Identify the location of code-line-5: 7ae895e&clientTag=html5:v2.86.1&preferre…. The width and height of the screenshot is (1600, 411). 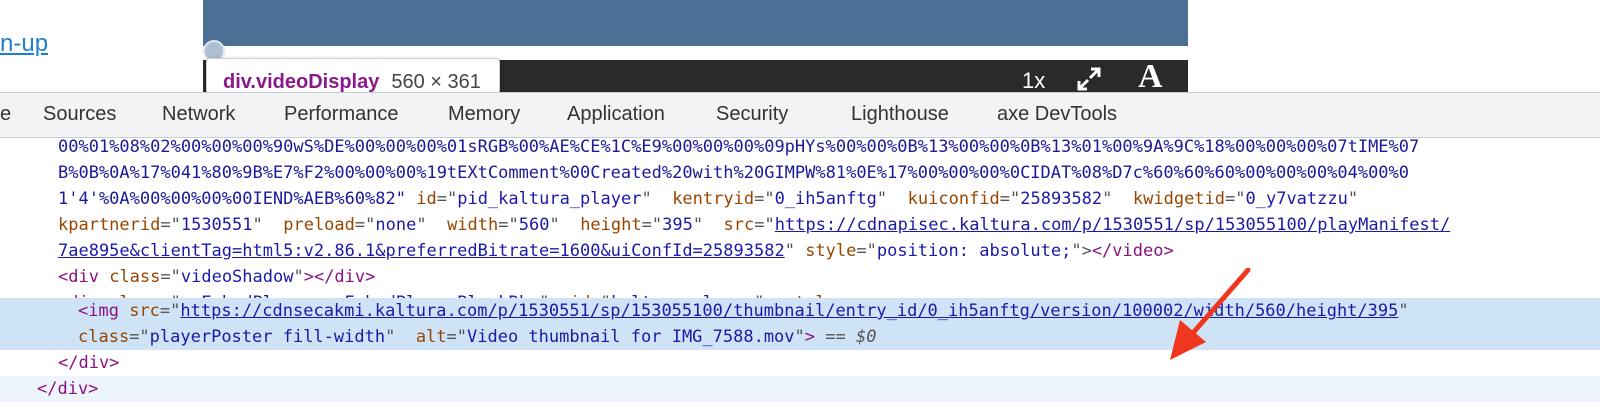
(800, 251).